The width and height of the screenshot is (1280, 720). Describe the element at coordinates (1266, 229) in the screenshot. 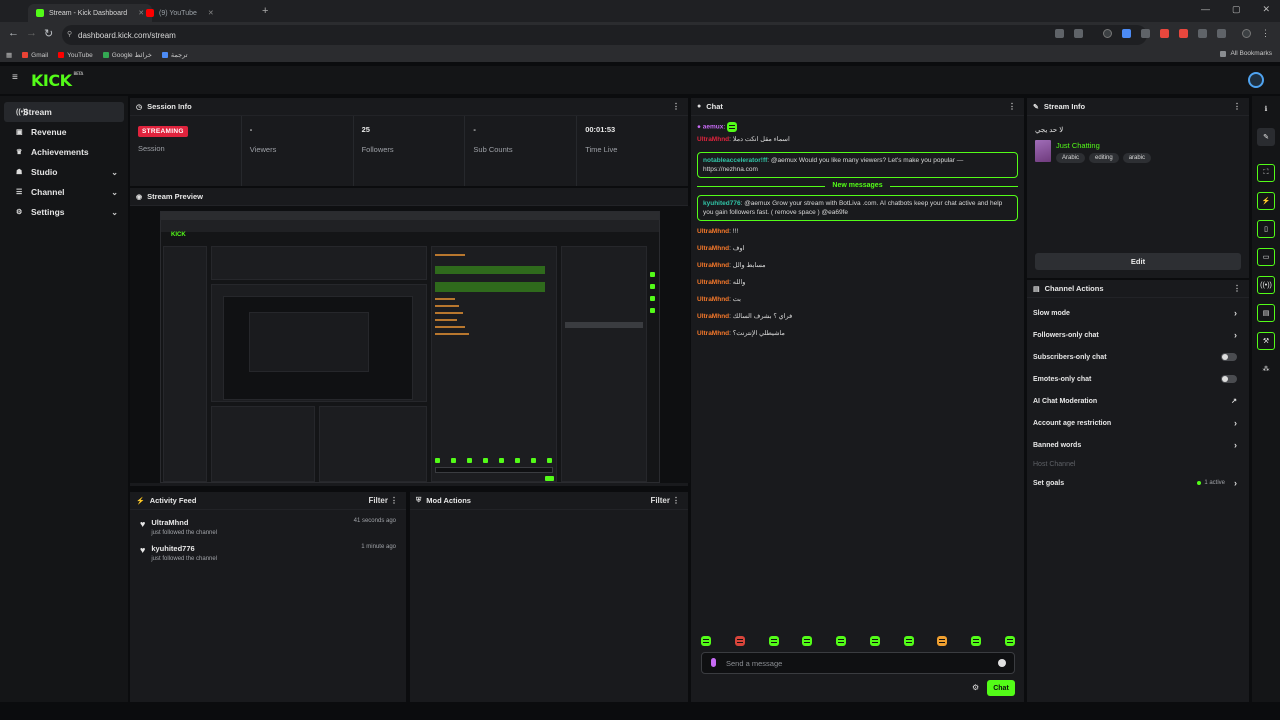

I see `document-icon: ▯` at that location.